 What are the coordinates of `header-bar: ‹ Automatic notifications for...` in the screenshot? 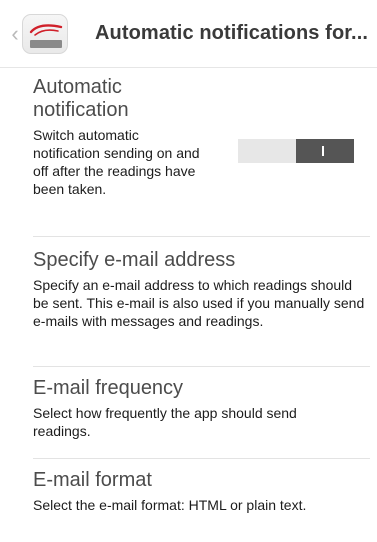 It's located at (188, 34).